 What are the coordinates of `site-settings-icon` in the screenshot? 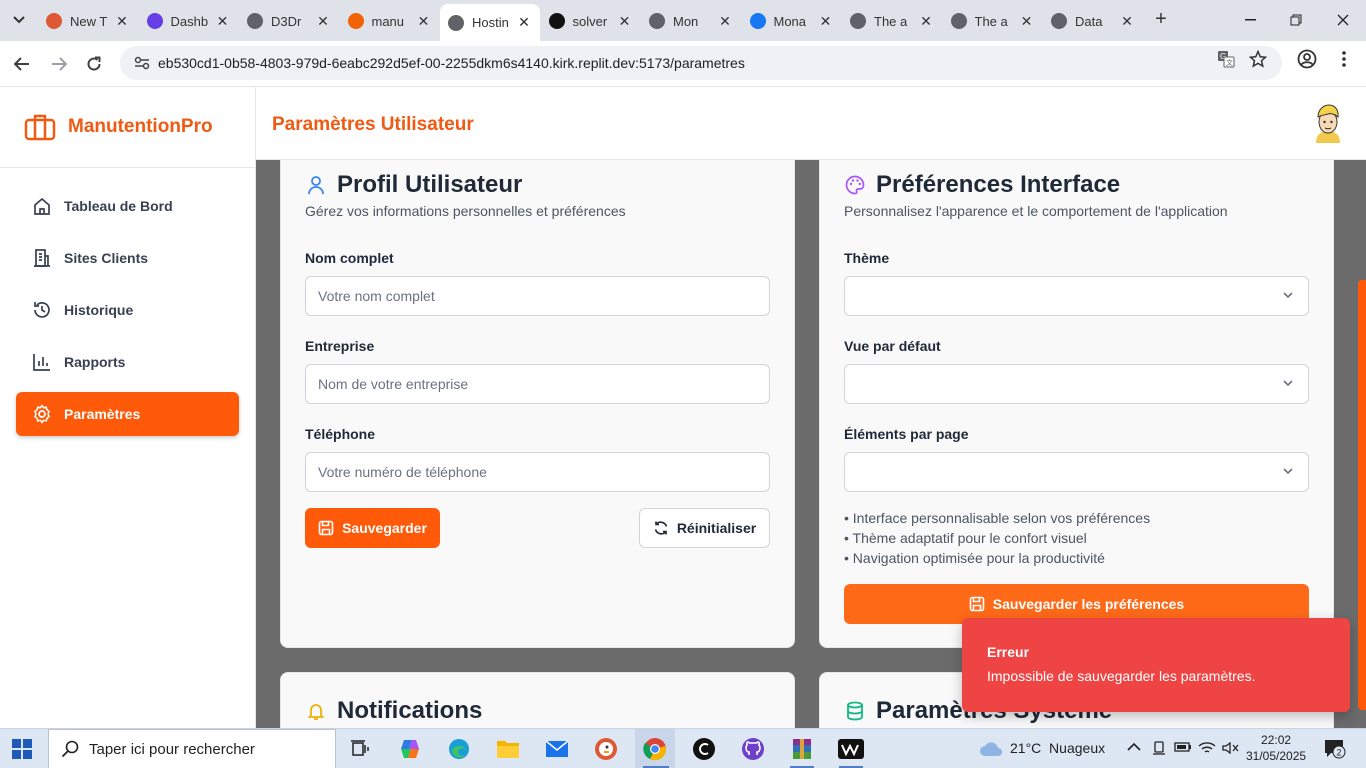 It's located at (142, 63).